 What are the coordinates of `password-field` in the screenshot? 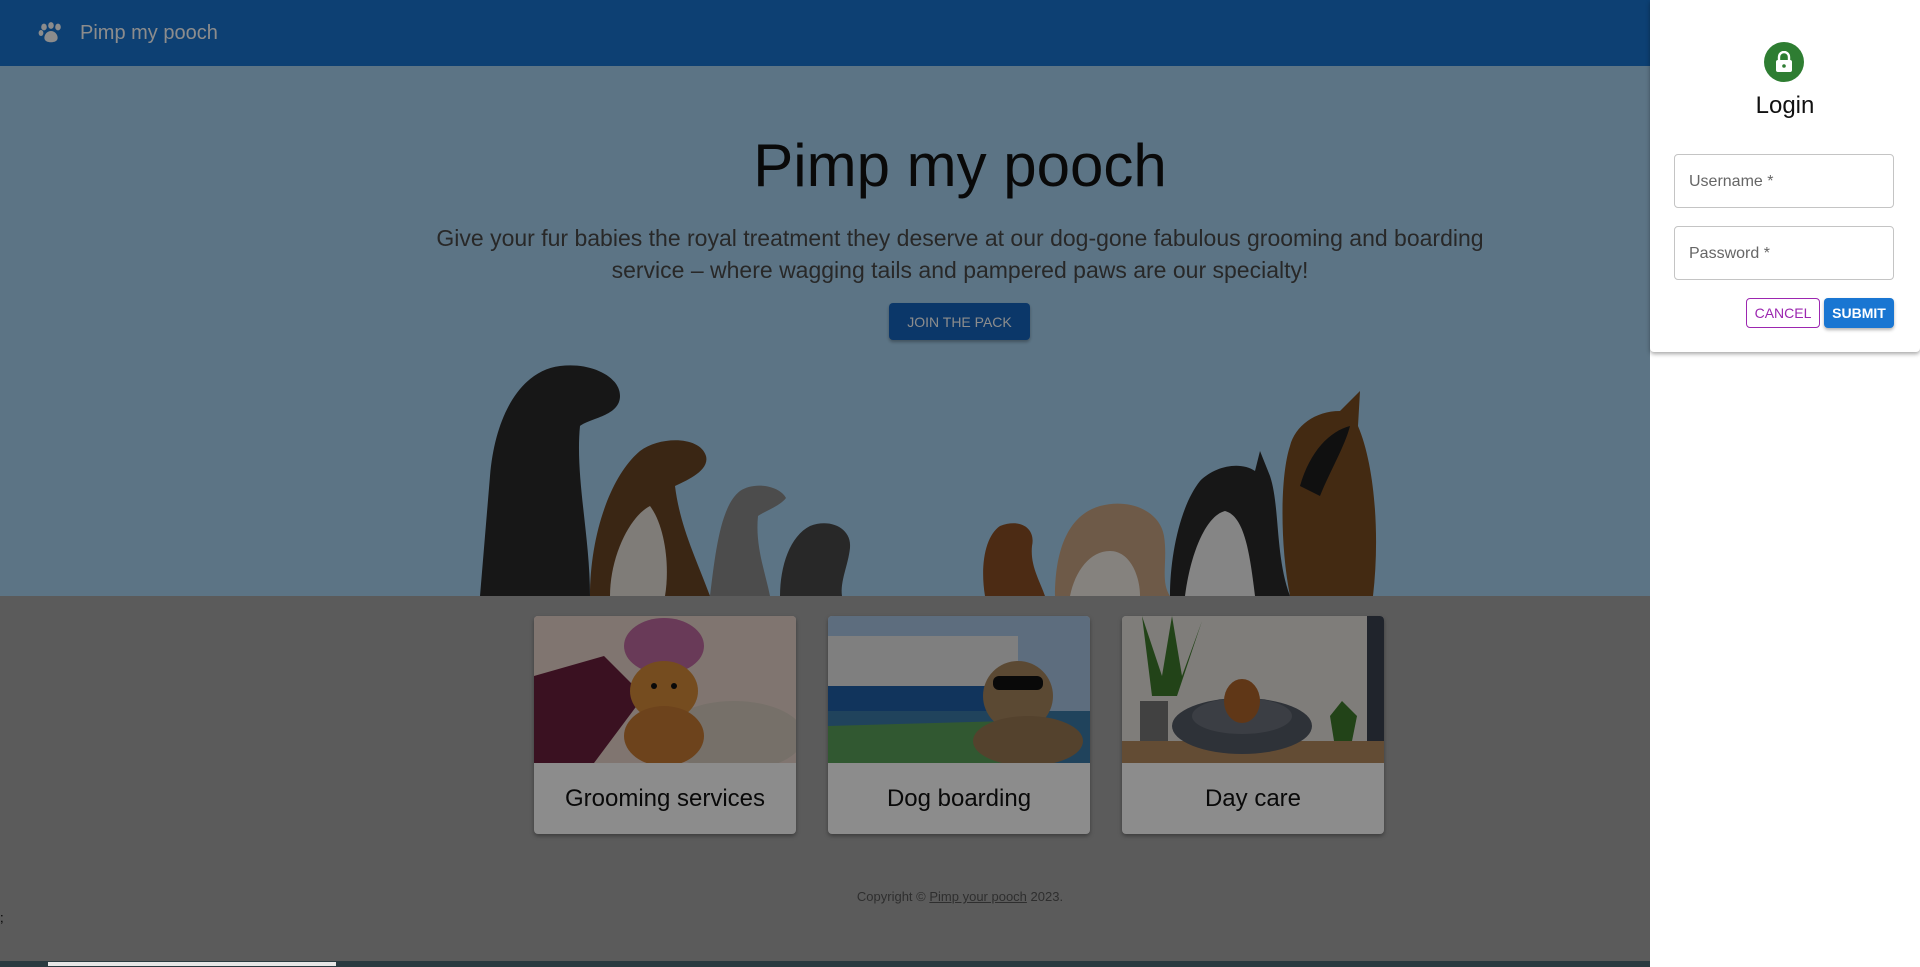 It's located at (1784, 253).